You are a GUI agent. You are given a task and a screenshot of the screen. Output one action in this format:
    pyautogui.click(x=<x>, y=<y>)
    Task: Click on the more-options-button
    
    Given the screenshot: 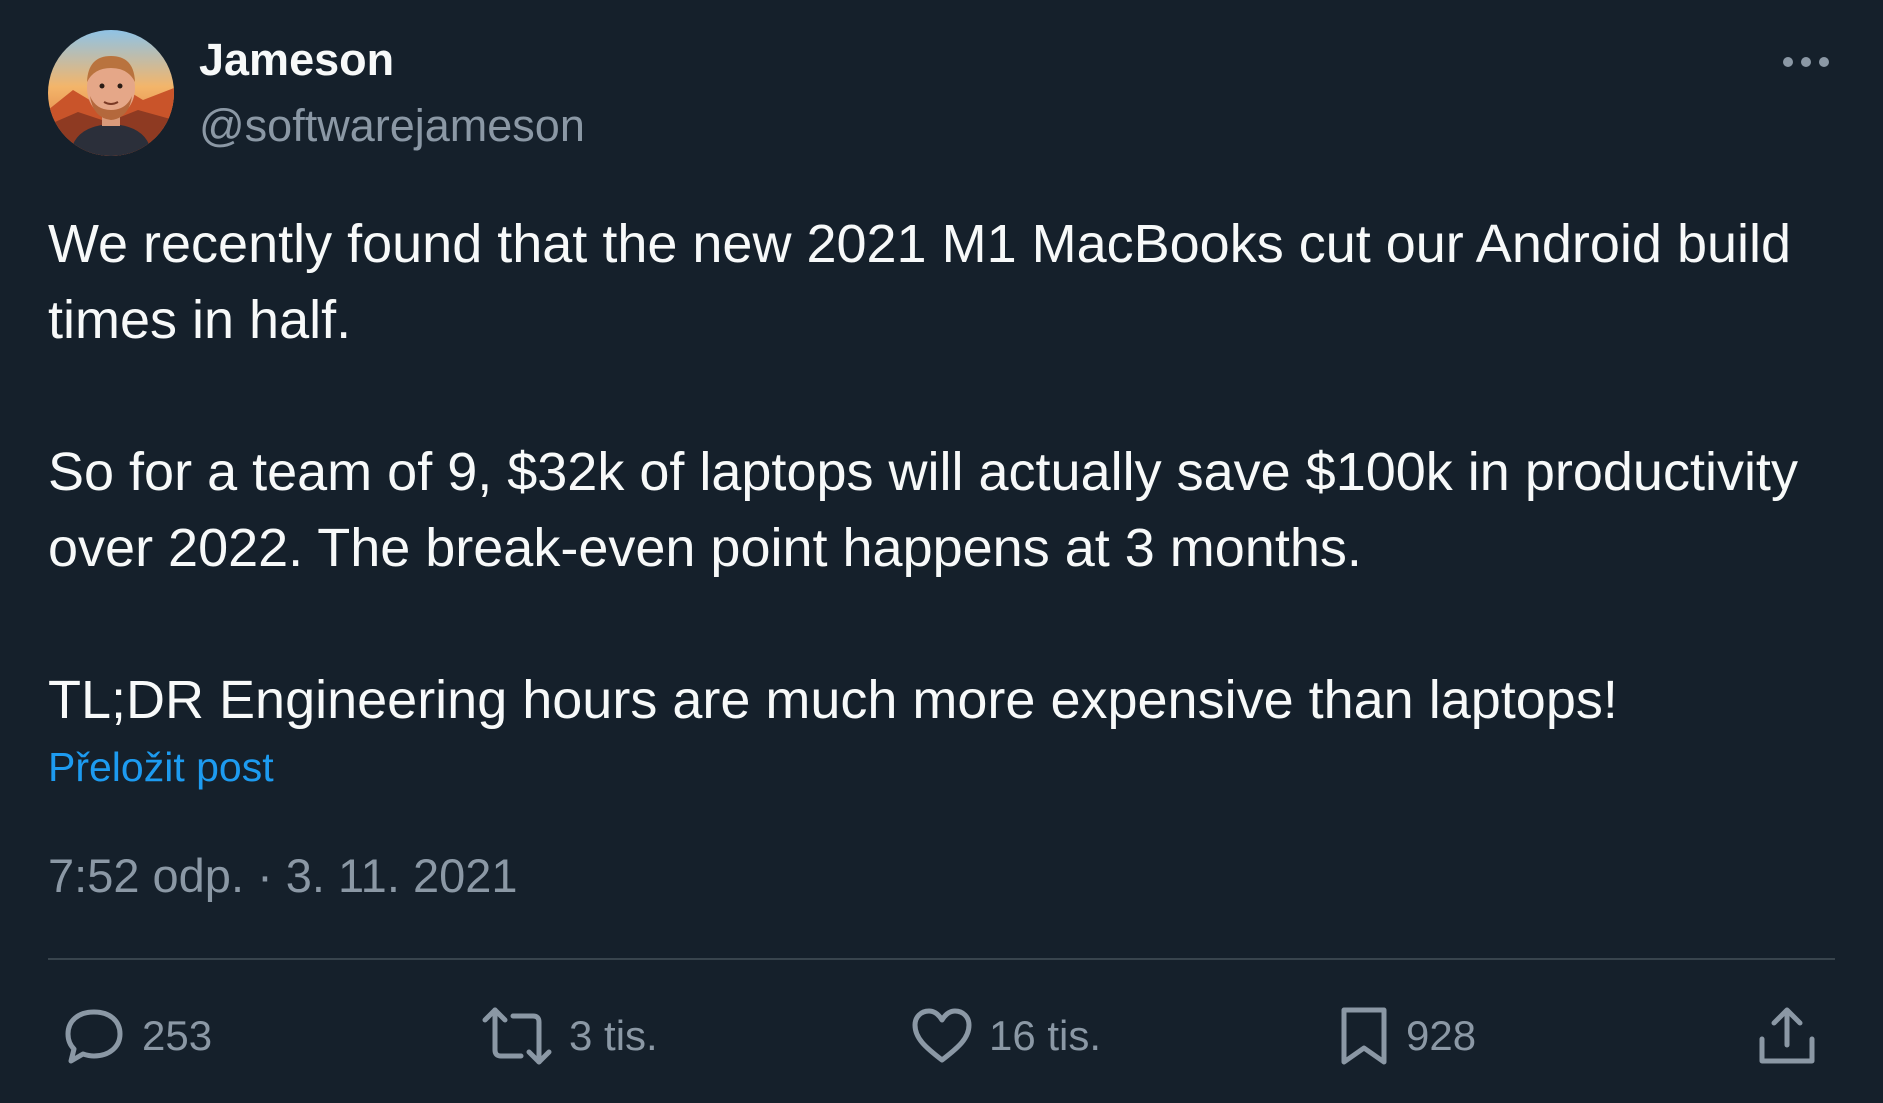 What is the action you would take?
    pyautogui.click(x=1806, y=62)
    